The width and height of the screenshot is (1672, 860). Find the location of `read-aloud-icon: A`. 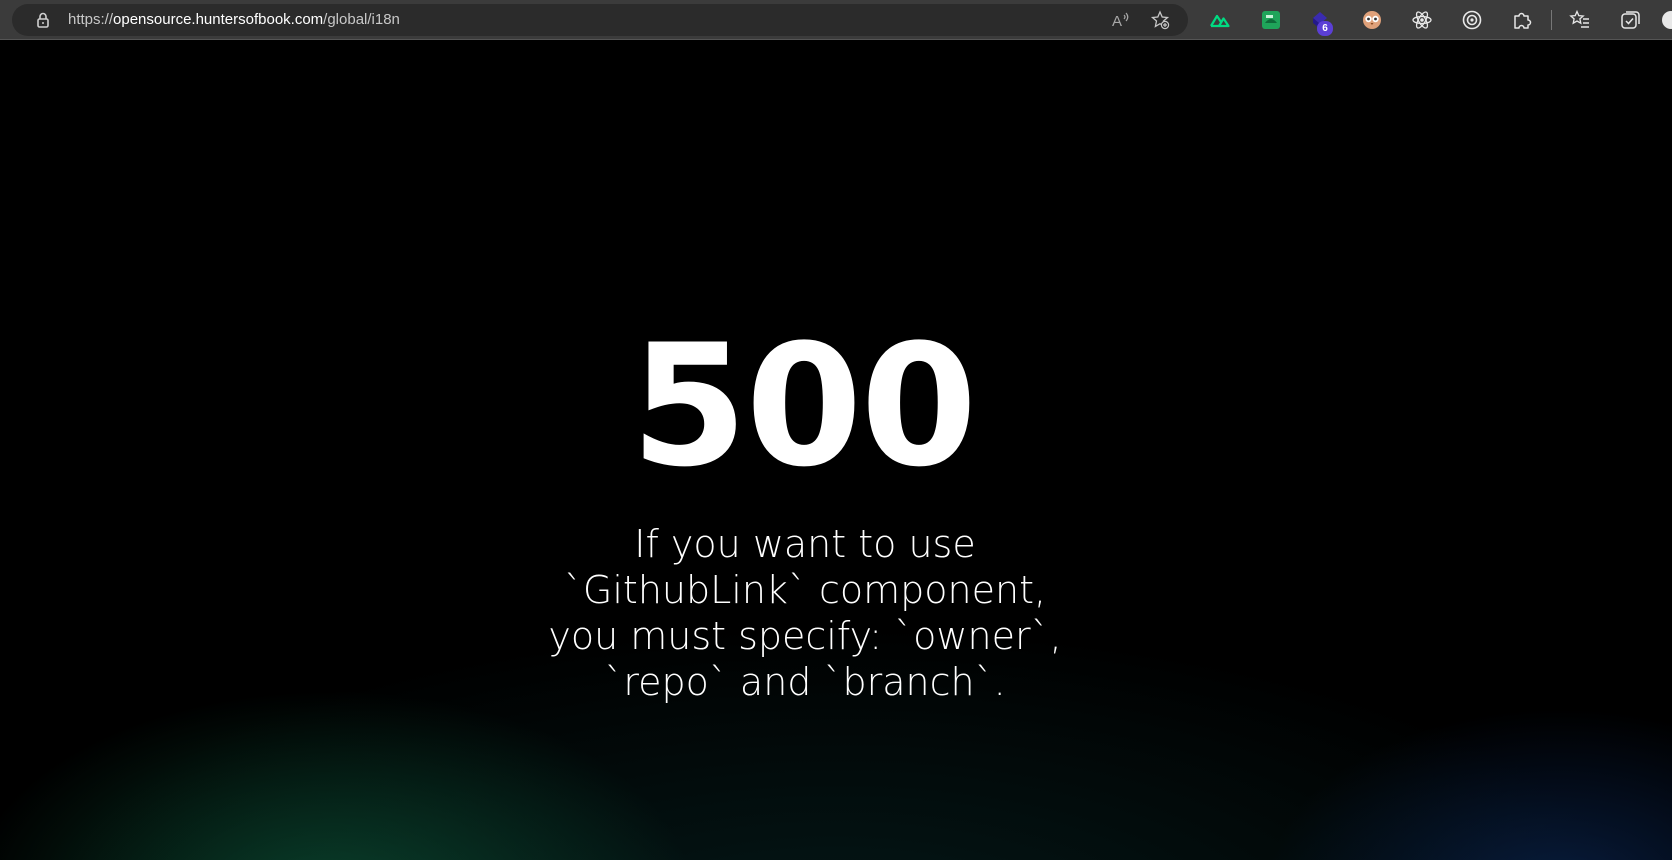

read-aloud-icon: A is located at coordinates (1120, 20).